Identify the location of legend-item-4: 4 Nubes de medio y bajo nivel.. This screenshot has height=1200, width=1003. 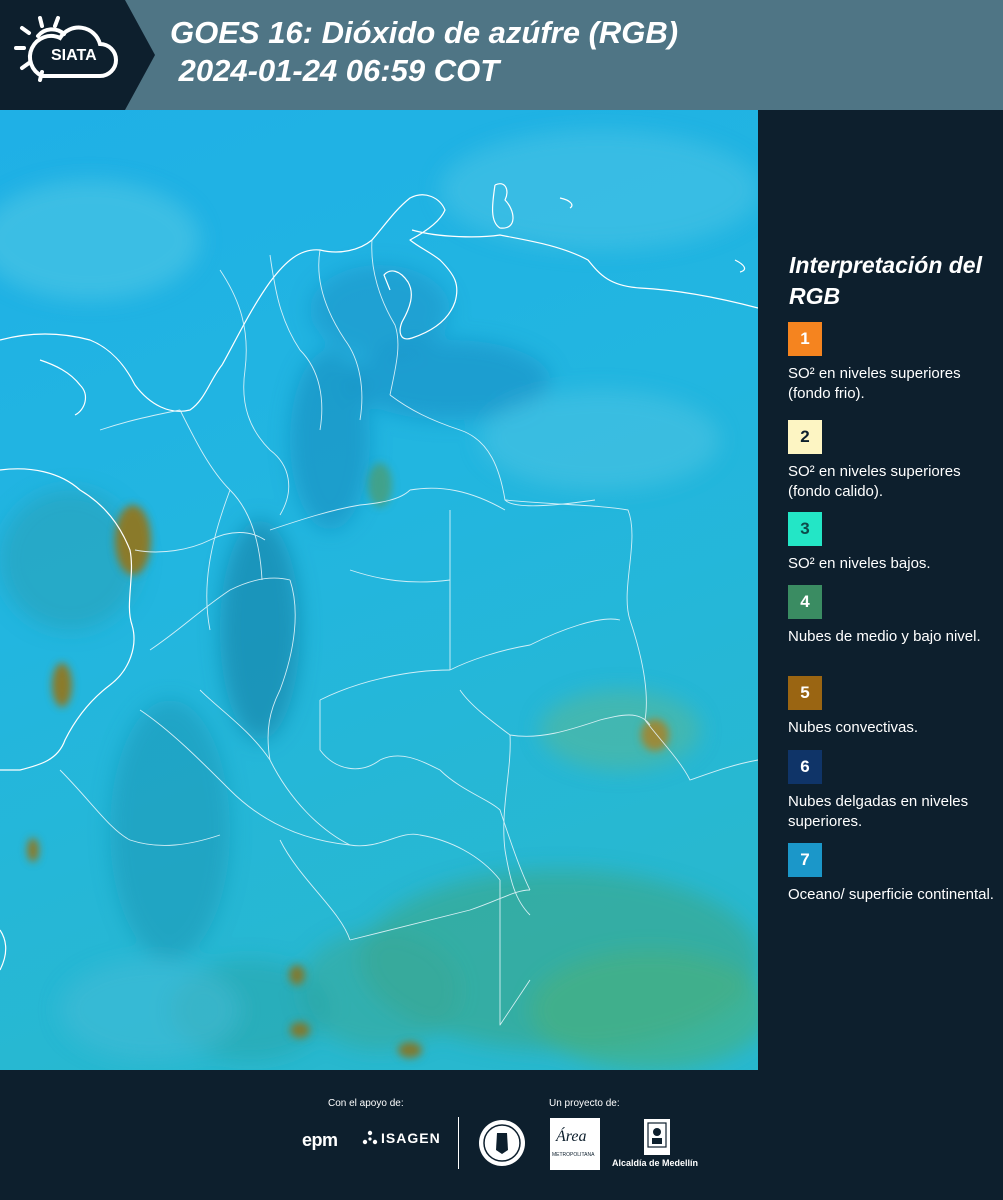
(893, 616).